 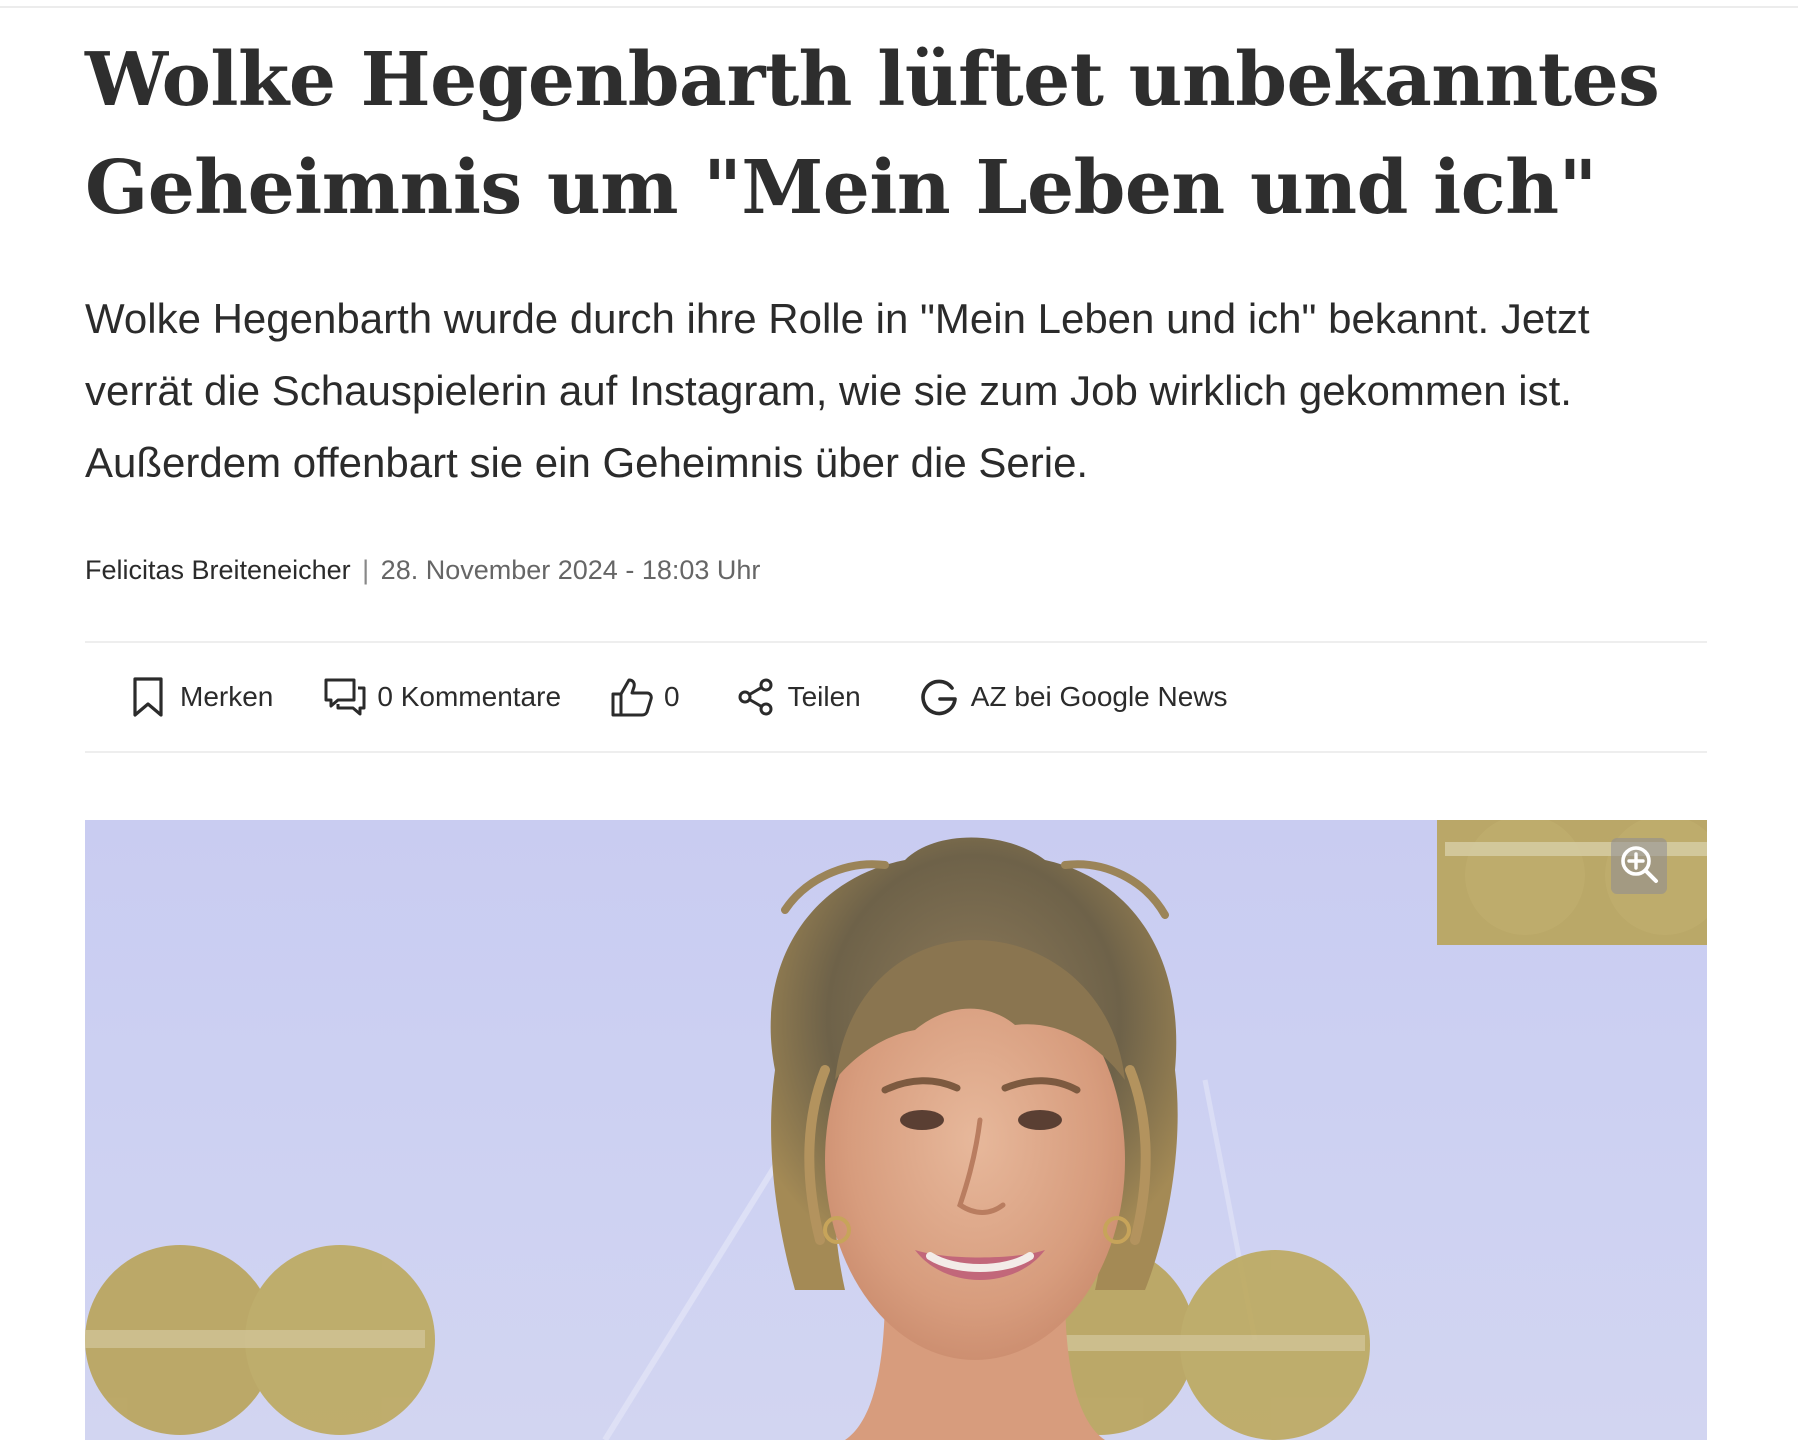 I want to click on thumbs-up-icon, so click(x=632, y=697).